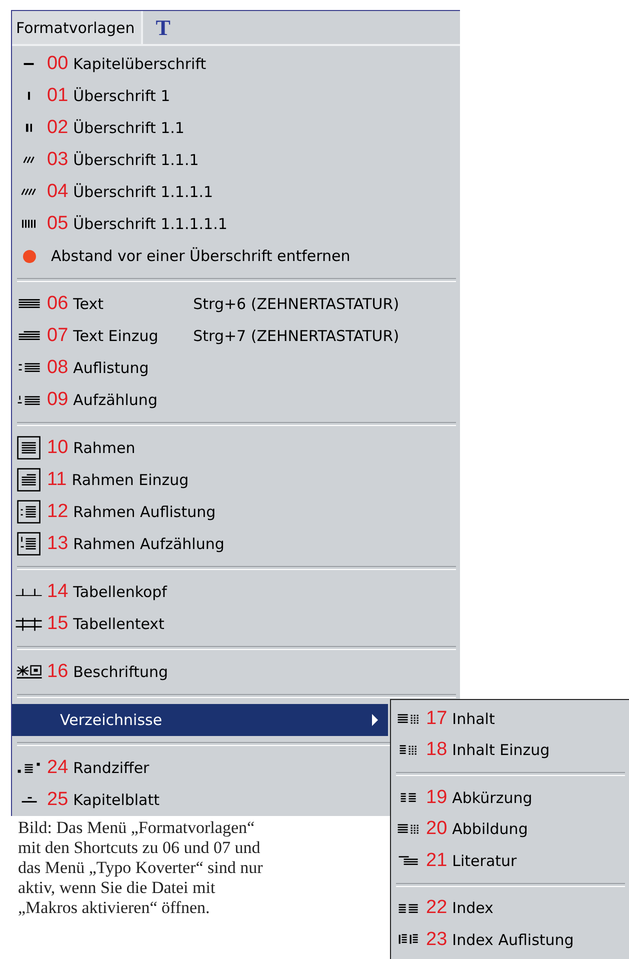 The image size is (629, 959). What do you see at coordinates (236, 512) in the screenshot?
I see `menu-item: 12 Rahmen Auflistung` at bounding box center [236, 512].